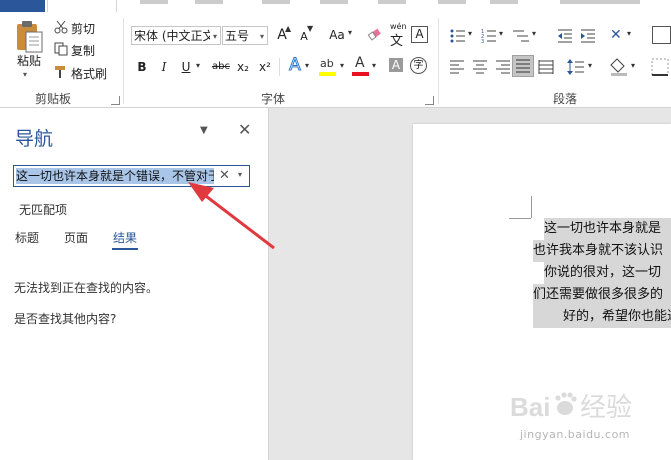 The width and height of the screenshot is (671, 460). Describe the element at coordinates (327, 74) in the screenshot. I see `highlight-color-swatch` at that location.